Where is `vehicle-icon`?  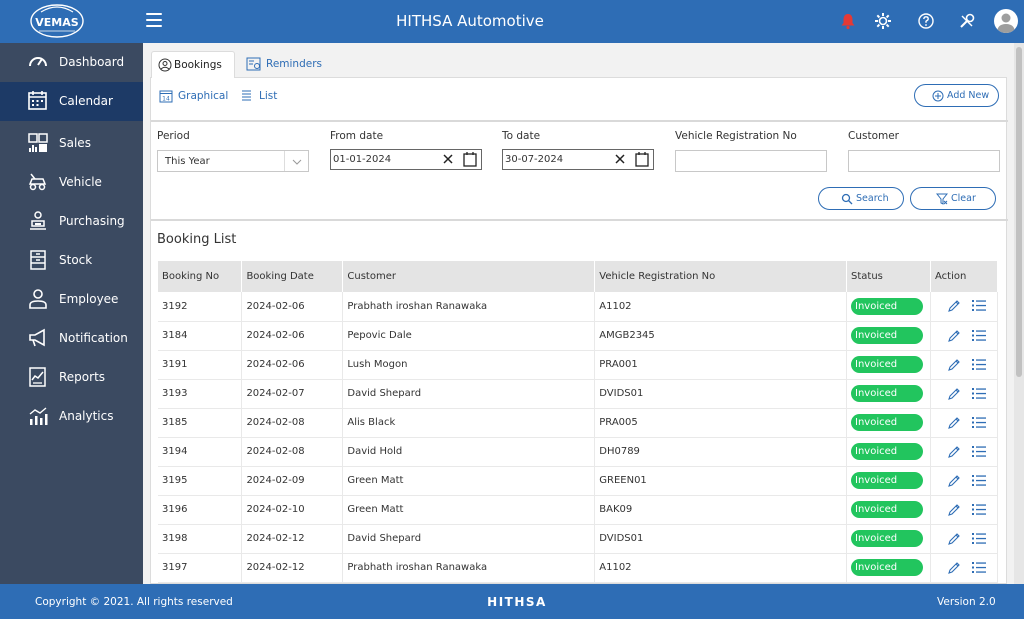 vehicle-icon is located at coordinates (38, 181).